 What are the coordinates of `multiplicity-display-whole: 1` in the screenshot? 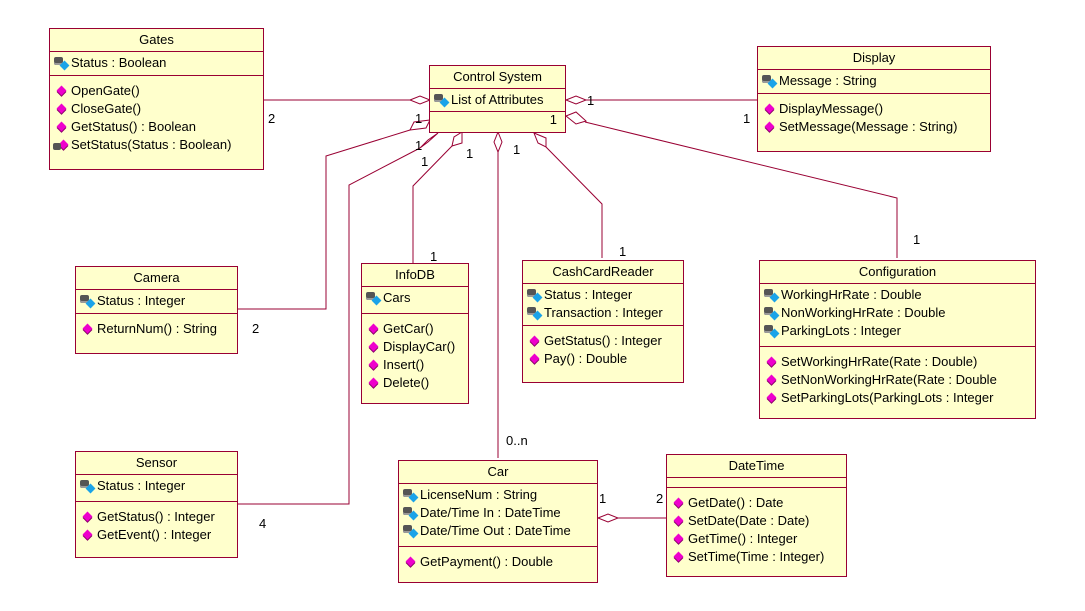 It's located at (591, 100).